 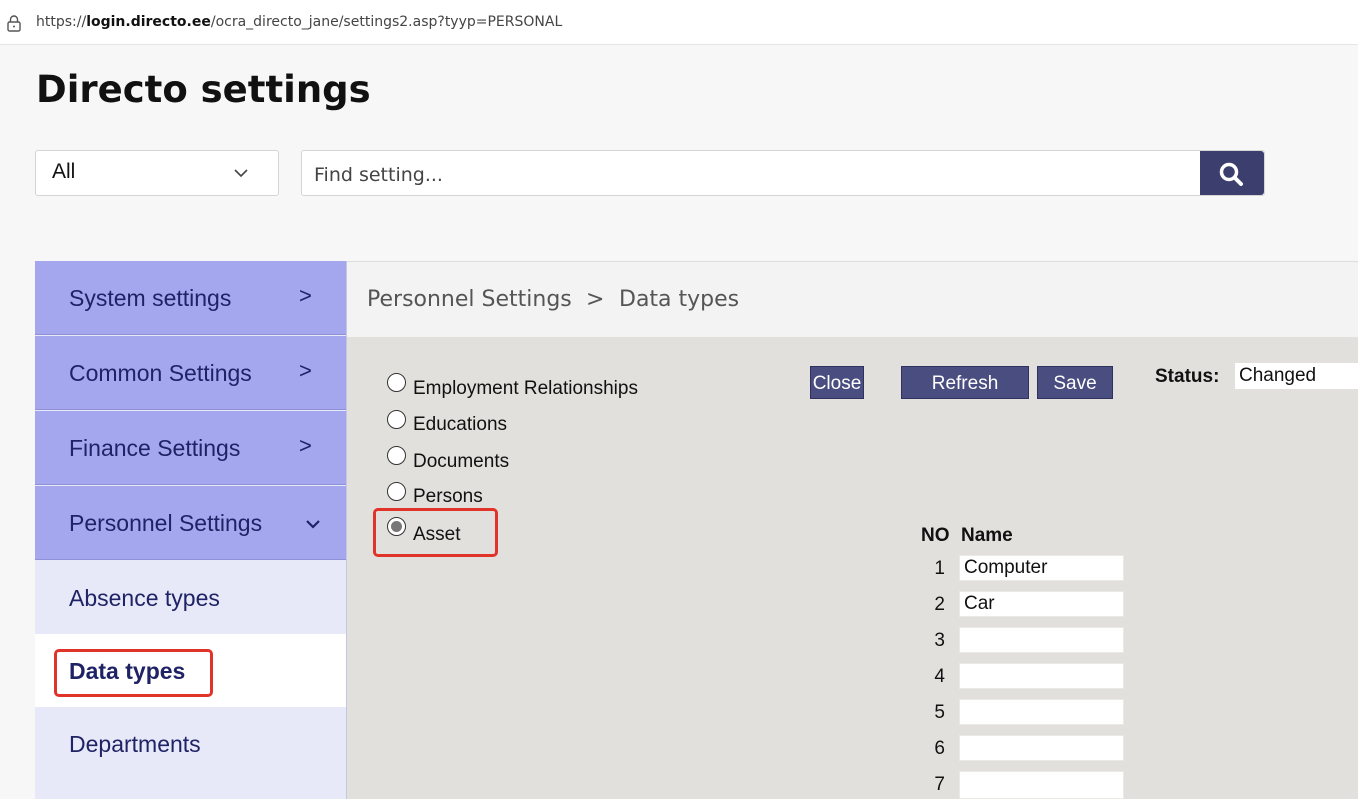 I want to click on sidebar-subitem-absence-types: Absence types, so click(x=190, y=597).